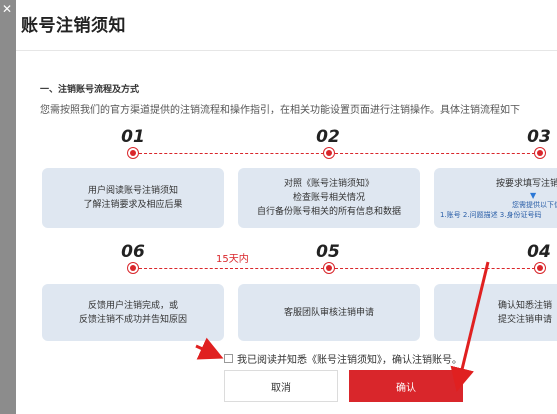  Describe the element at coordinates (90, 90) in the screenshot. I see `section-title: 一、注销账号流程及方式` at that location.